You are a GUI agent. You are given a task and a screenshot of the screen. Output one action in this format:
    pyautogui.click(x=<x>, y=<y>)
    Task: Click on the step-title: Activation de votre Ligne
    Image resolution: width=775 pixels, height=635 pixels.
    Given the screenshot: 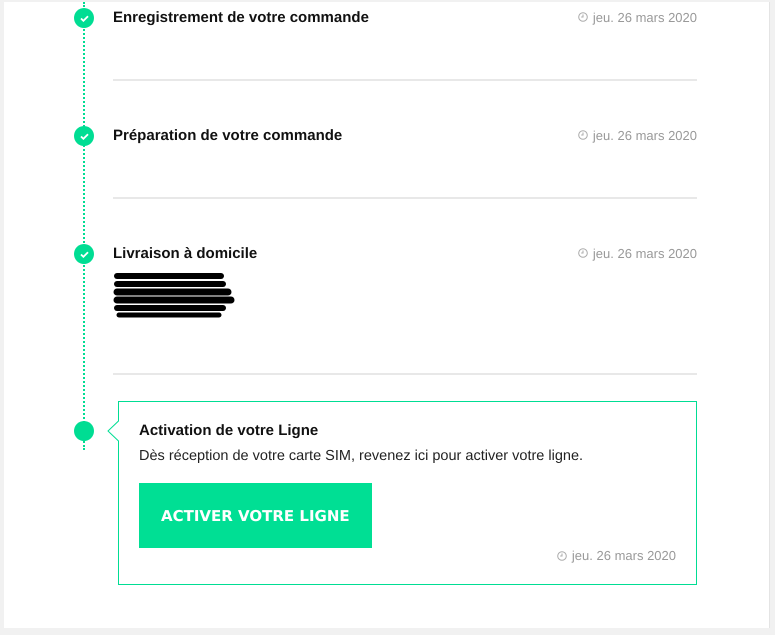 What is the action you would take?
    pyautogui.click(x=229, y=431)
    